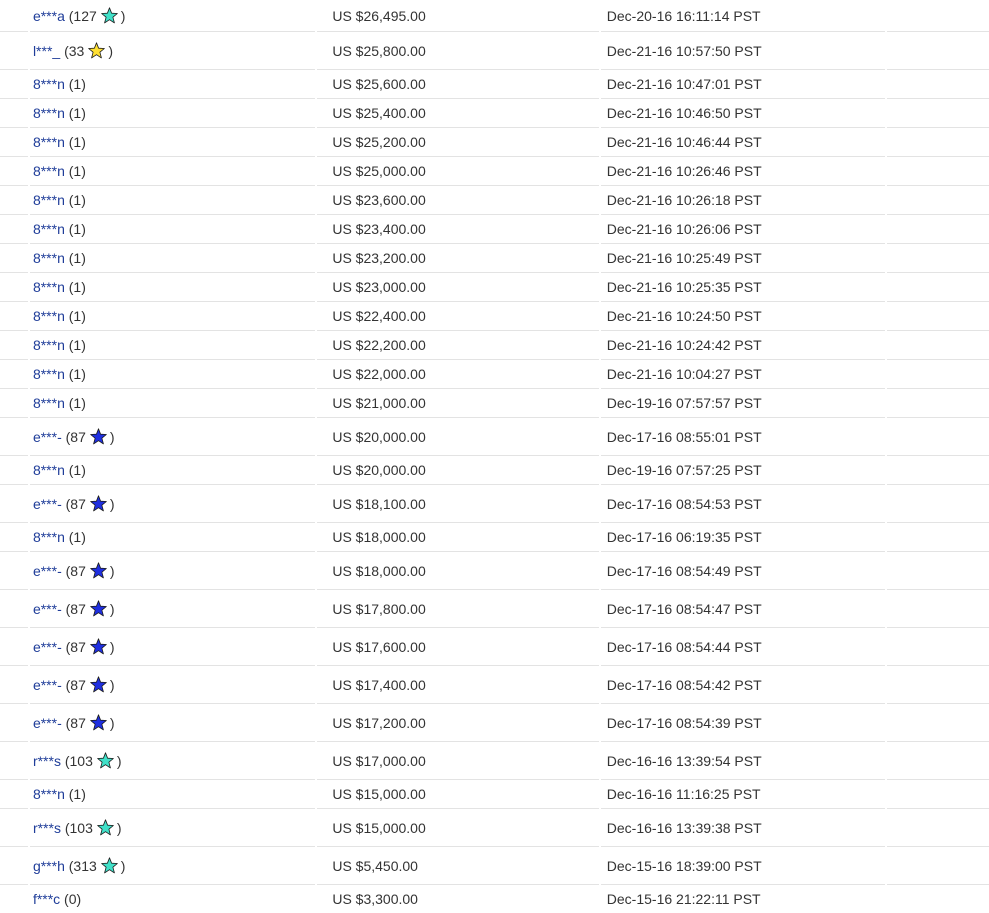 The height and width of the screenshot is (913, 989). What do you see at coordinates (77, 51) in the screenshot?
I see `feedback-score: 33` at bounding box center [77, 51].